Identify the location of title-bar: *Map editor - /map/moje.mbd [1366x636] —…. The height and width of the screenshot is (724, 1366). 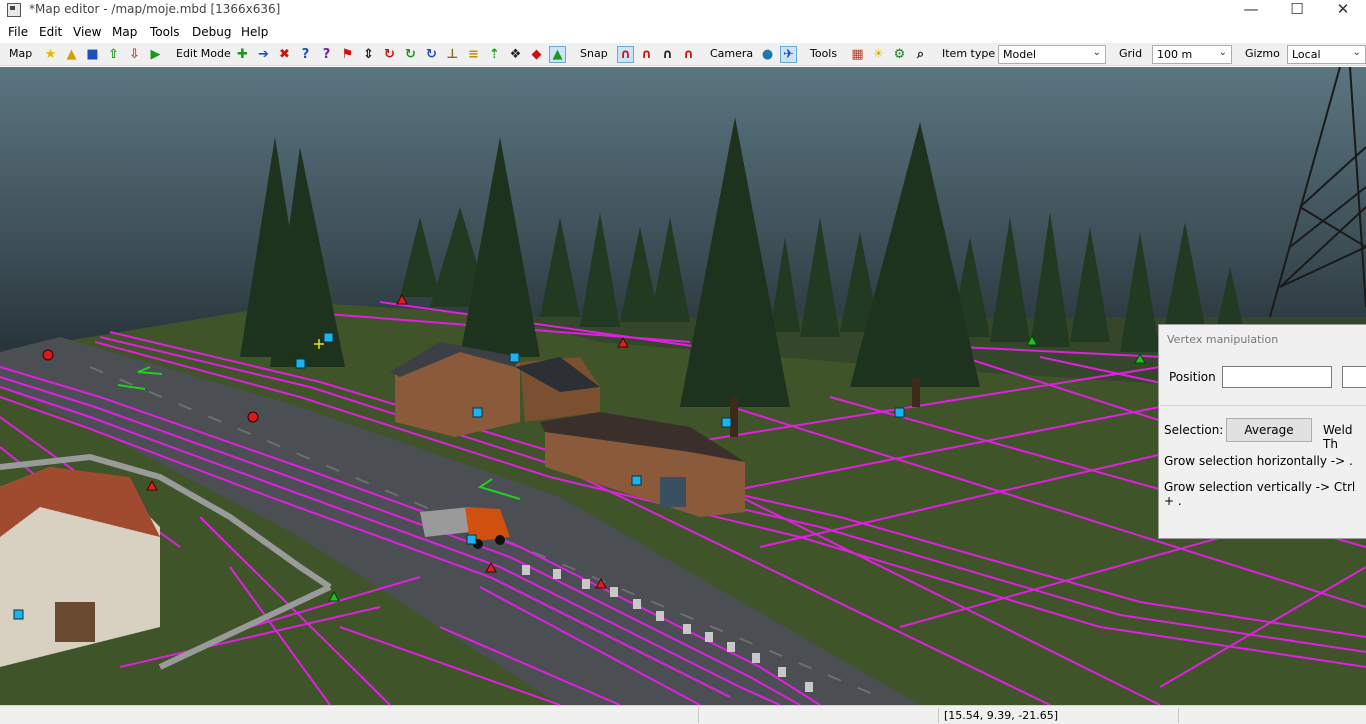
(683, 11).